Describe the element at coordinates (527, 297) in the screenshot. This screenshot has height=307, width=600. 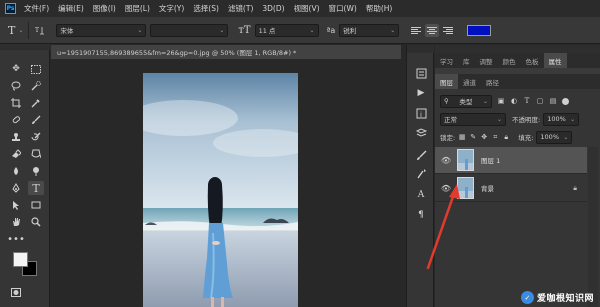
I see `watermark-logo-icon: ✓` at that location.